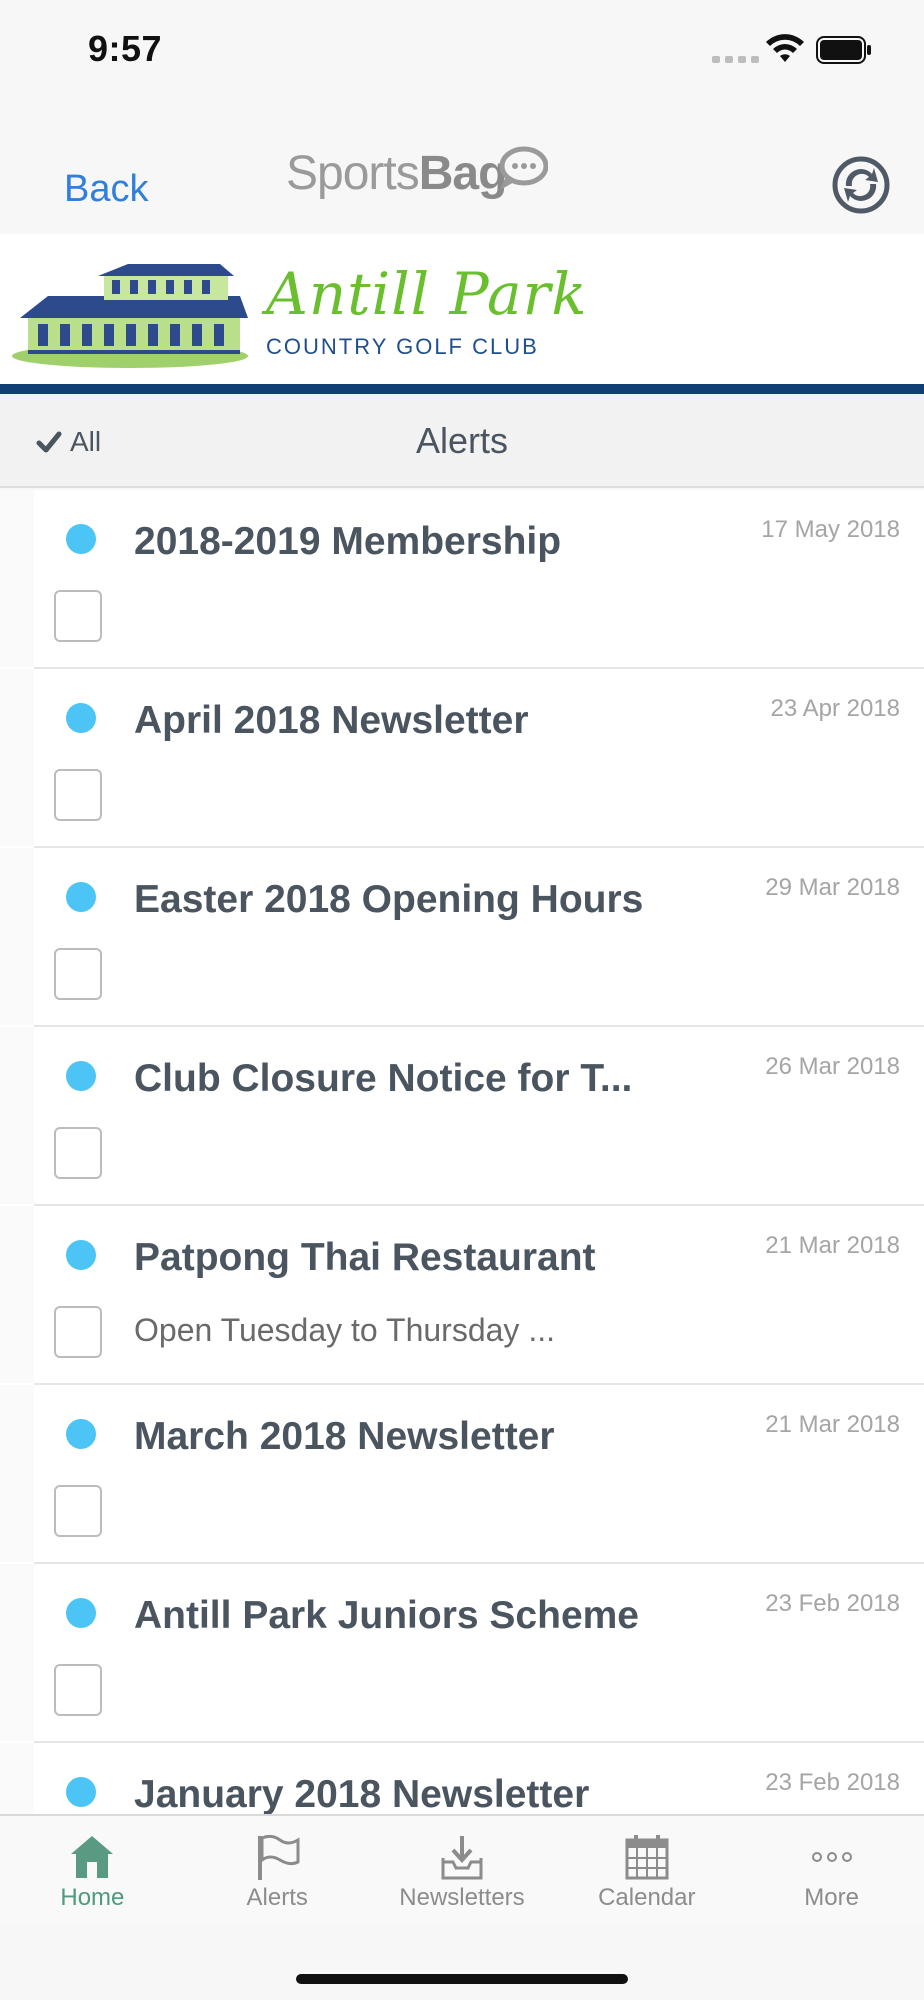 The image size is (924, 2000). I want to click on tab-calendar: Calendar, so click(646, 1870).